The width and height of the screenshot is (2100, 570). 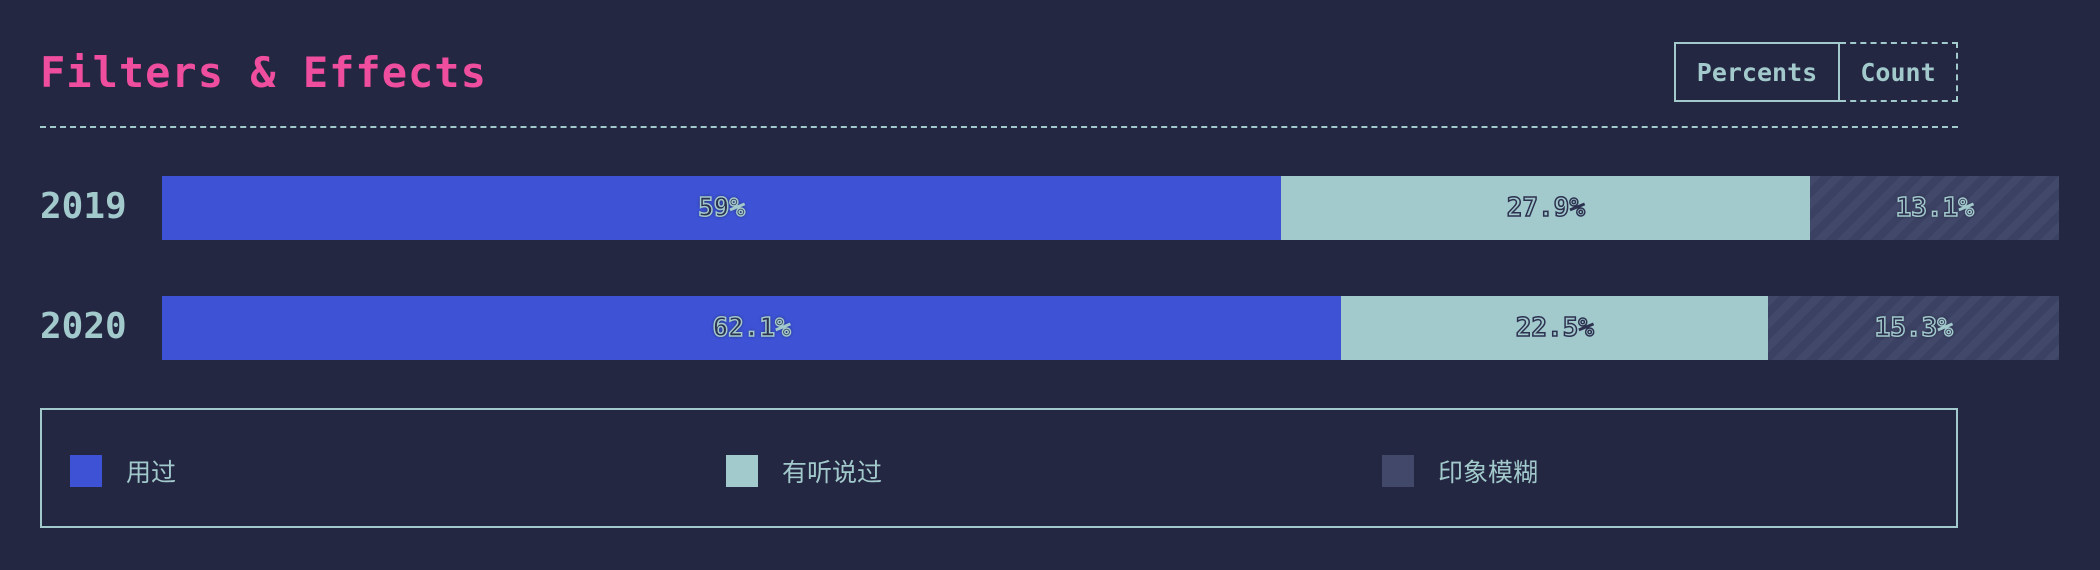 What do you see at coordinates (83, 326) in the screenshot?
I see `row-label-2020: 2020` at bounding box center [83, 326].